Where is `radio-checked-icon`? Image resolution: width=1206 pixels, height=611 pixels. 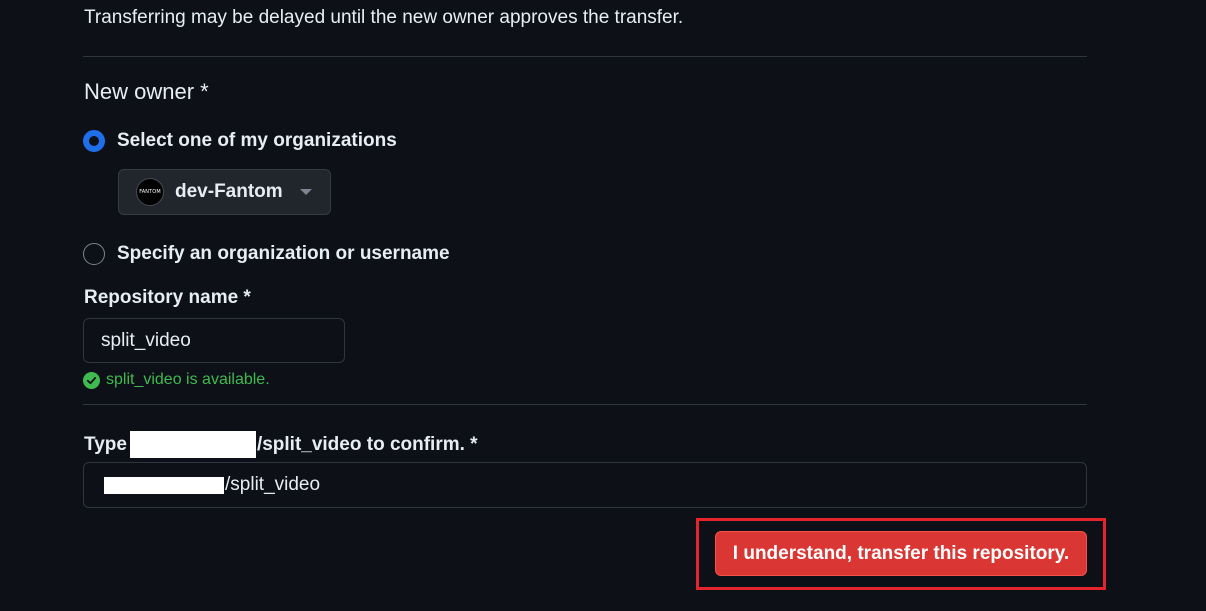 radio-checked-icon is located at coordinates (94, 141).